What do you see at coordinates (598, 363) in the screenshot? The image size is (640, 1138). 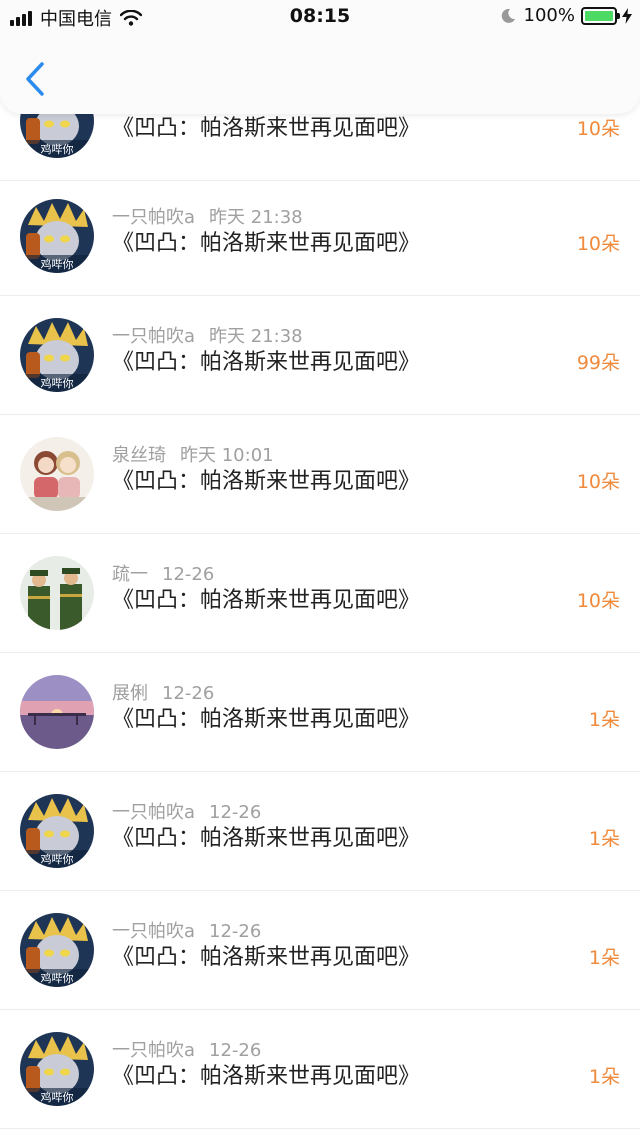 I see `gift-amount: 99朵` at bounding box center [598, 363].